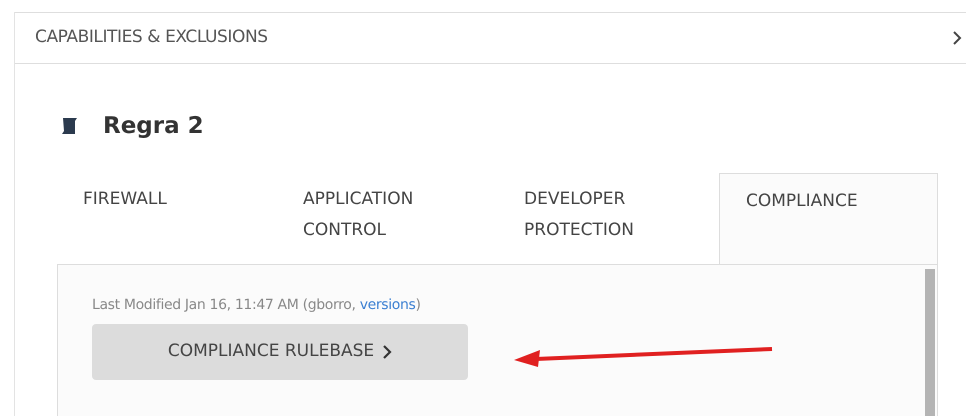 This screenshot has width=966, height=416. I want to click on rule-title: Regra 2, so click(153, 126).